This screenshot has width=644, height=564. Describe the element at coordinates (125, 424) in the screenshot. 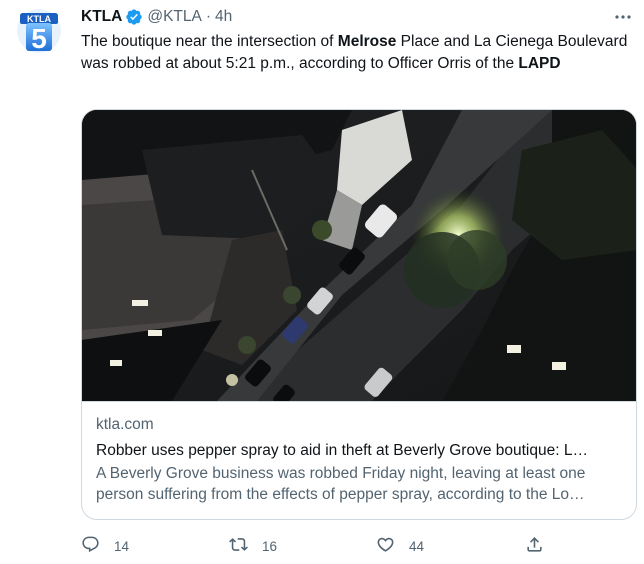

I see `card-domain: ktla.com` at that location.